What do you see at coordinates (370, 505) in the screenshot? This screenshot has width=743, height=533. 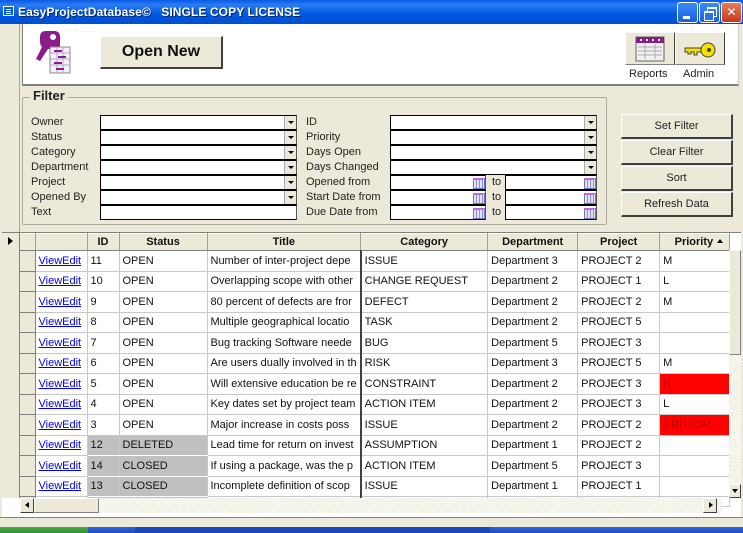 I see `horizontal-scrollbar` at bounding box center [370, 505].